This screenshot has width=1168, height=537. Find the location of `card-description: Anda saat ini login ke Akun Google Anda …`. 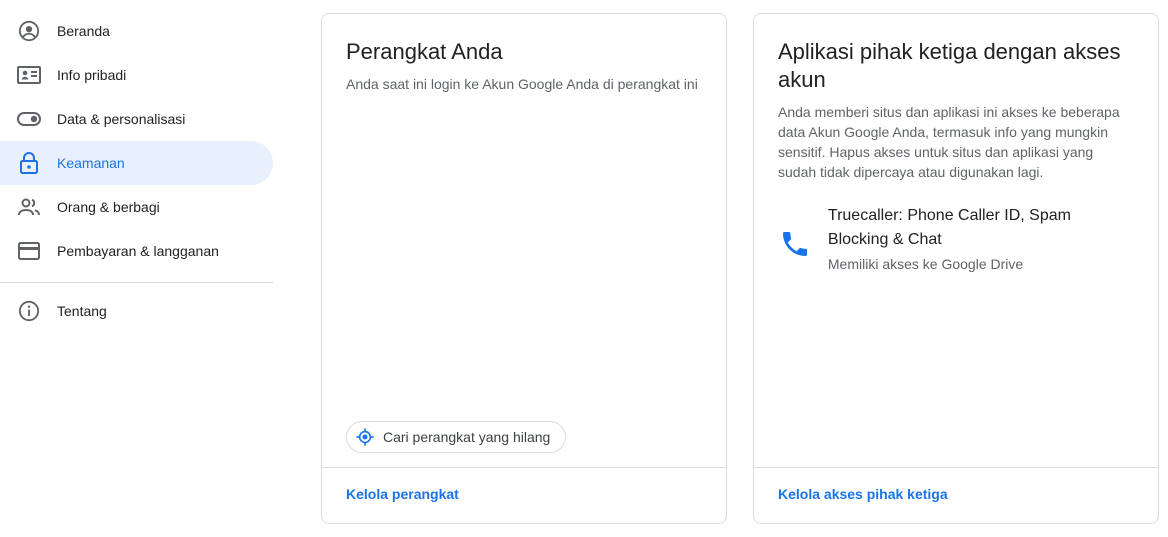

card-description: Anda saat ini login ke Akun Google Anda … is located at coordinates (522, 84).